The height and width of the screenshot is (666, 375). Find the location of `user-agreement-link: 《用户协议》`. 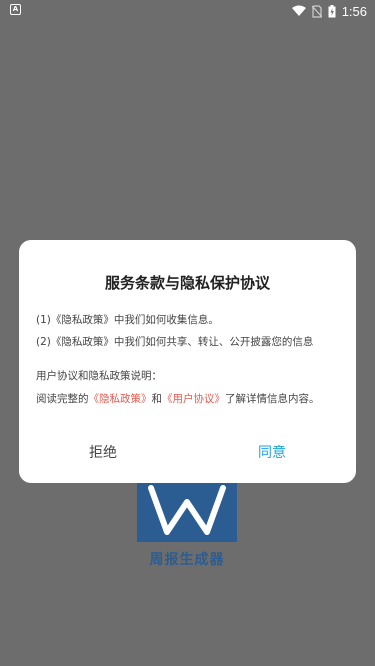

user-agreement-link: 《用户协议》 is located at coordinates (193, 399).